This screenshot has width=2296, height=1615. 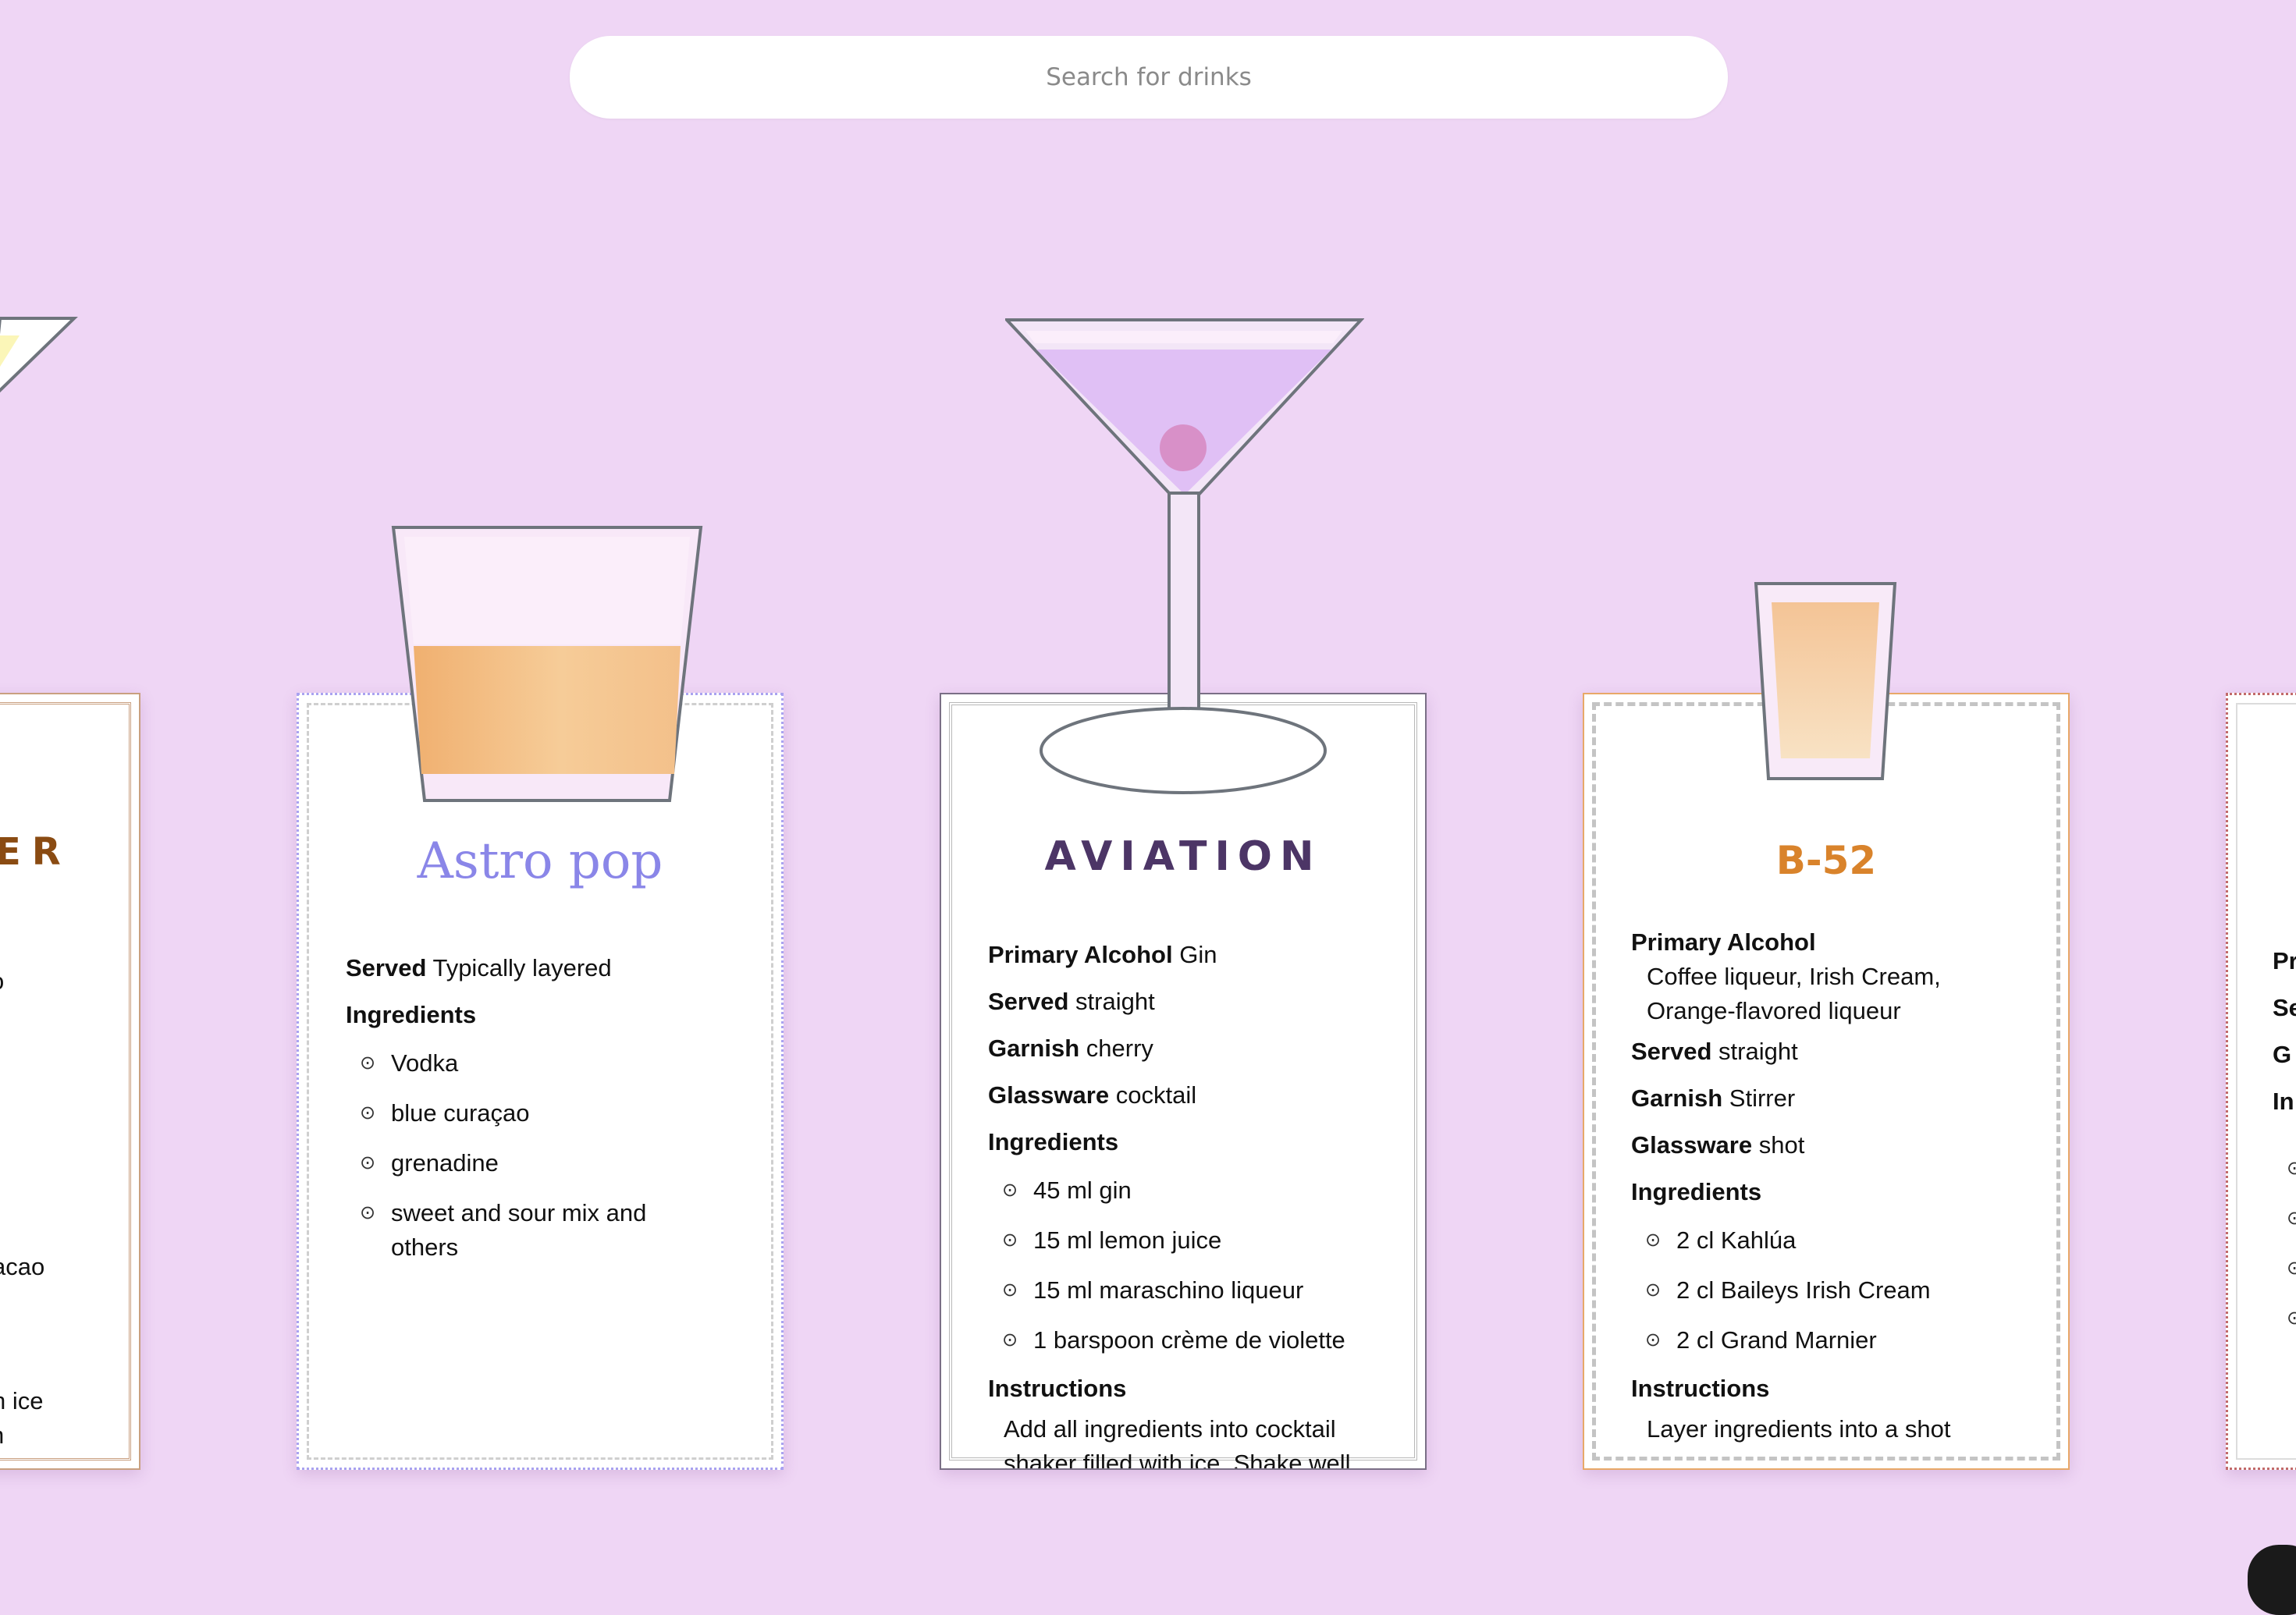 What do you see at coordinates (548, 1063) in the screenshot?
I see `list-item: ⊙ Vodka` at bounding box center [548, 1063].